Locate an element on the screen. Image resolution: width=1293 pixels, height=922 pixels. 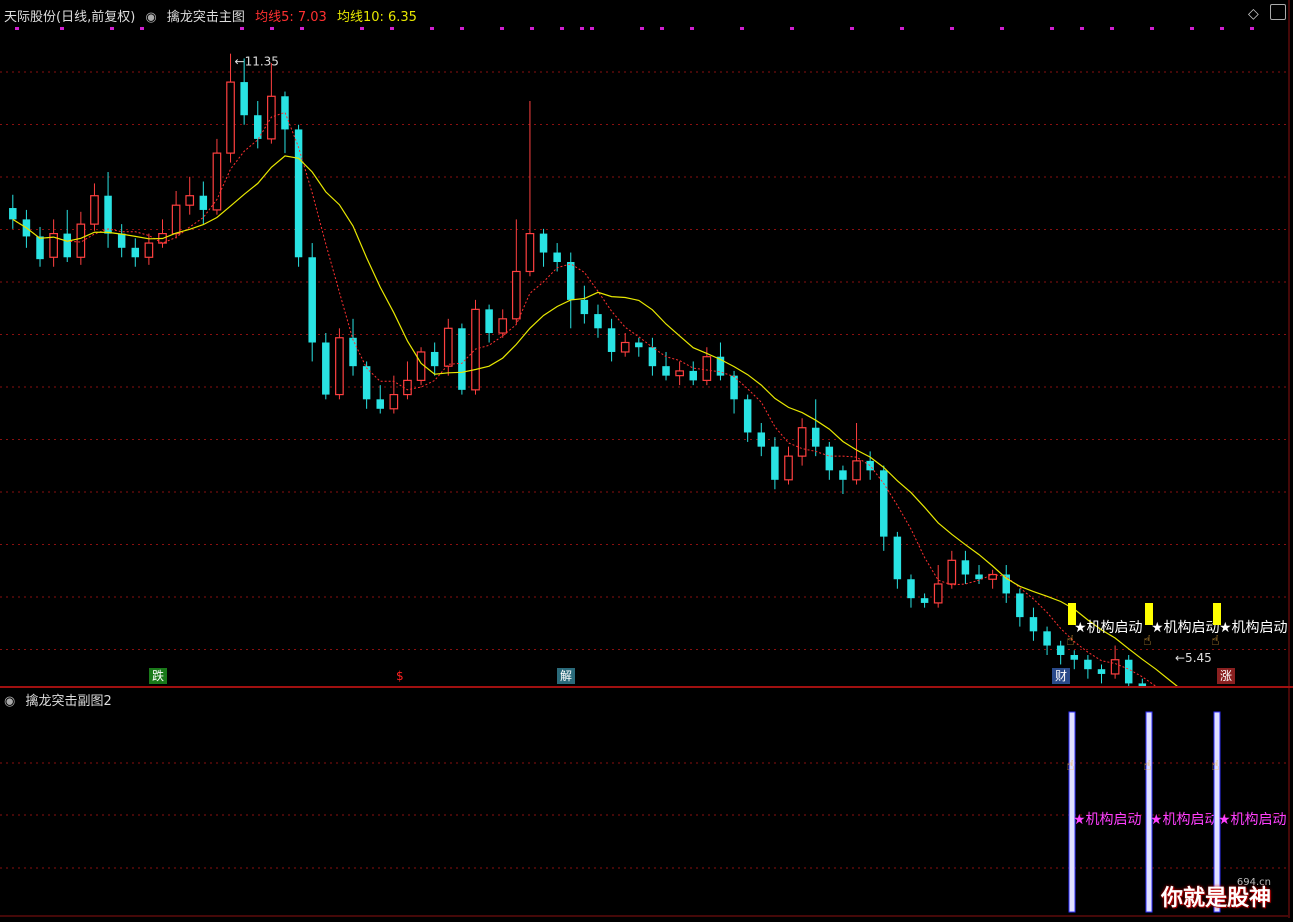
ma5-label: 均线5: 7.03 is located at coordinates (291, 17).